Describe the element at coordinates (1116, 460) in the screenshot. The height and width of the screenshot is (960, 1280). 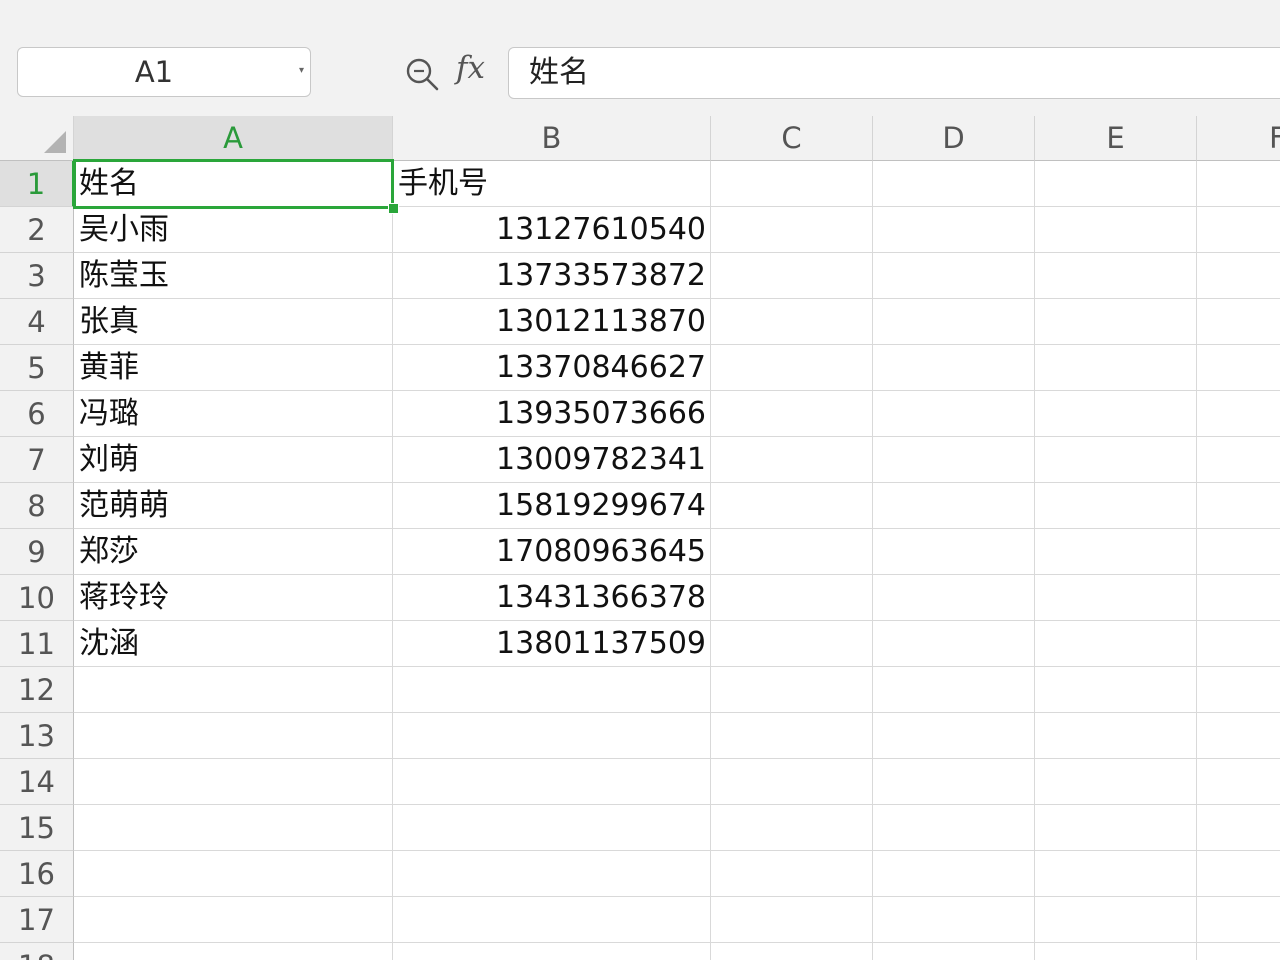
I see `cell-e7` at that location.